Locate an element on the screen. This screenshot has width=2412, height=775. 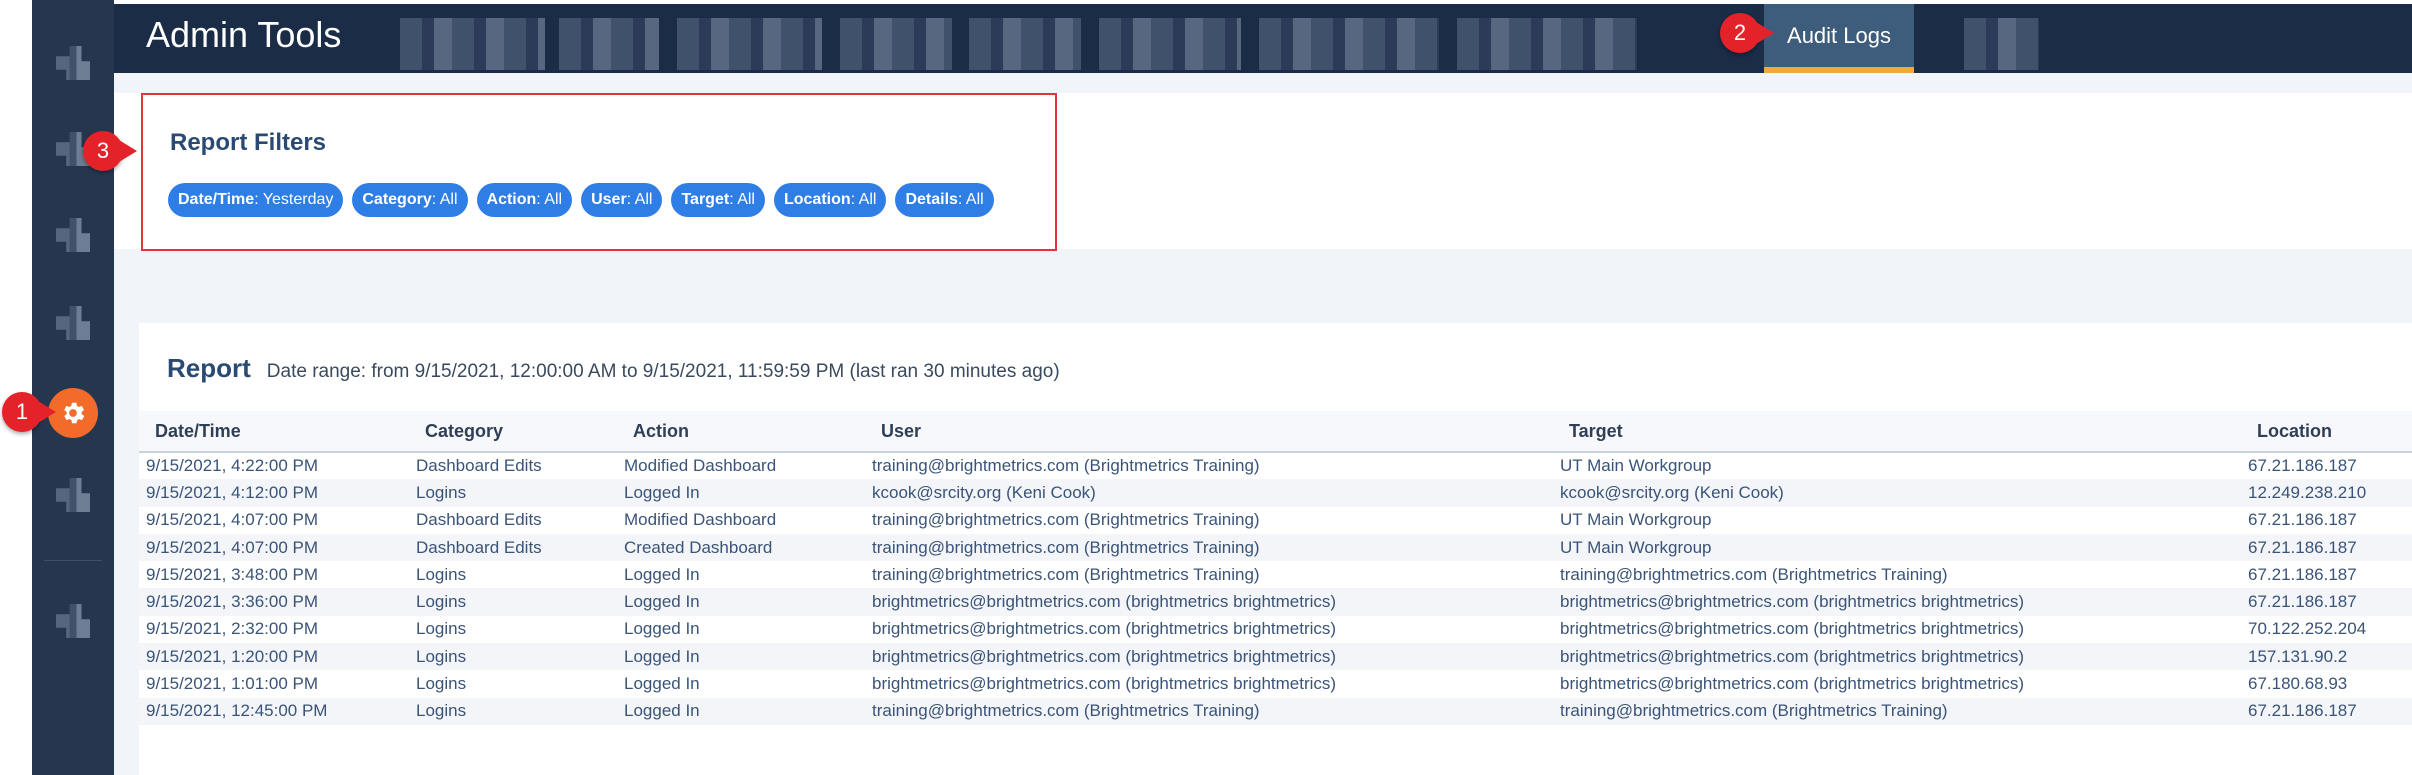
cell-target: kcook@srcity.org (Keni Cook) is located at coordinates (1897, 493).